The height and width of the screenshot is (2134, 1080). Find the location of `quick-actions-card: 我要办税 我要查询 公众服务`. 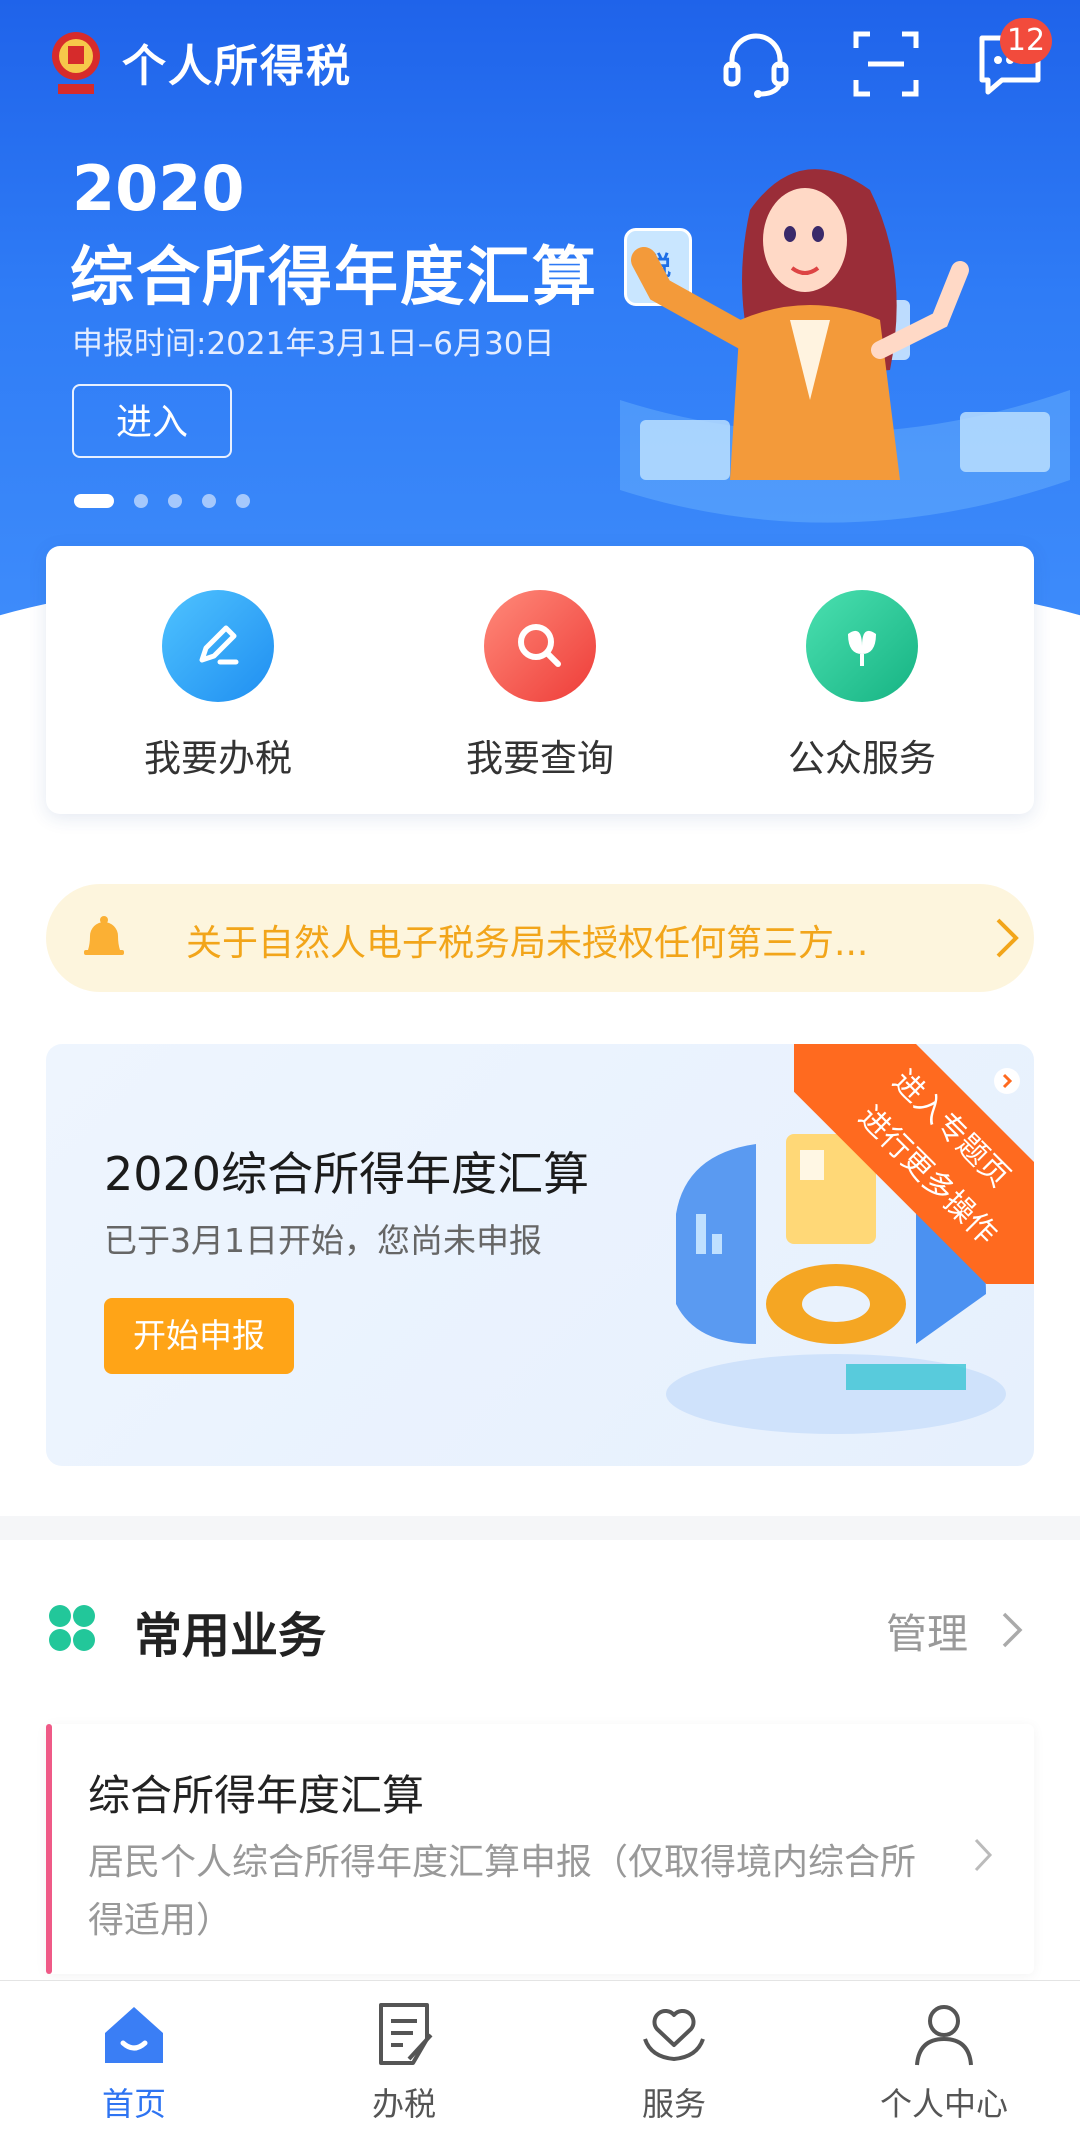

quick-actions-card: 我要办税 我要查询 公众服务 is located at coordinates (540, 680).